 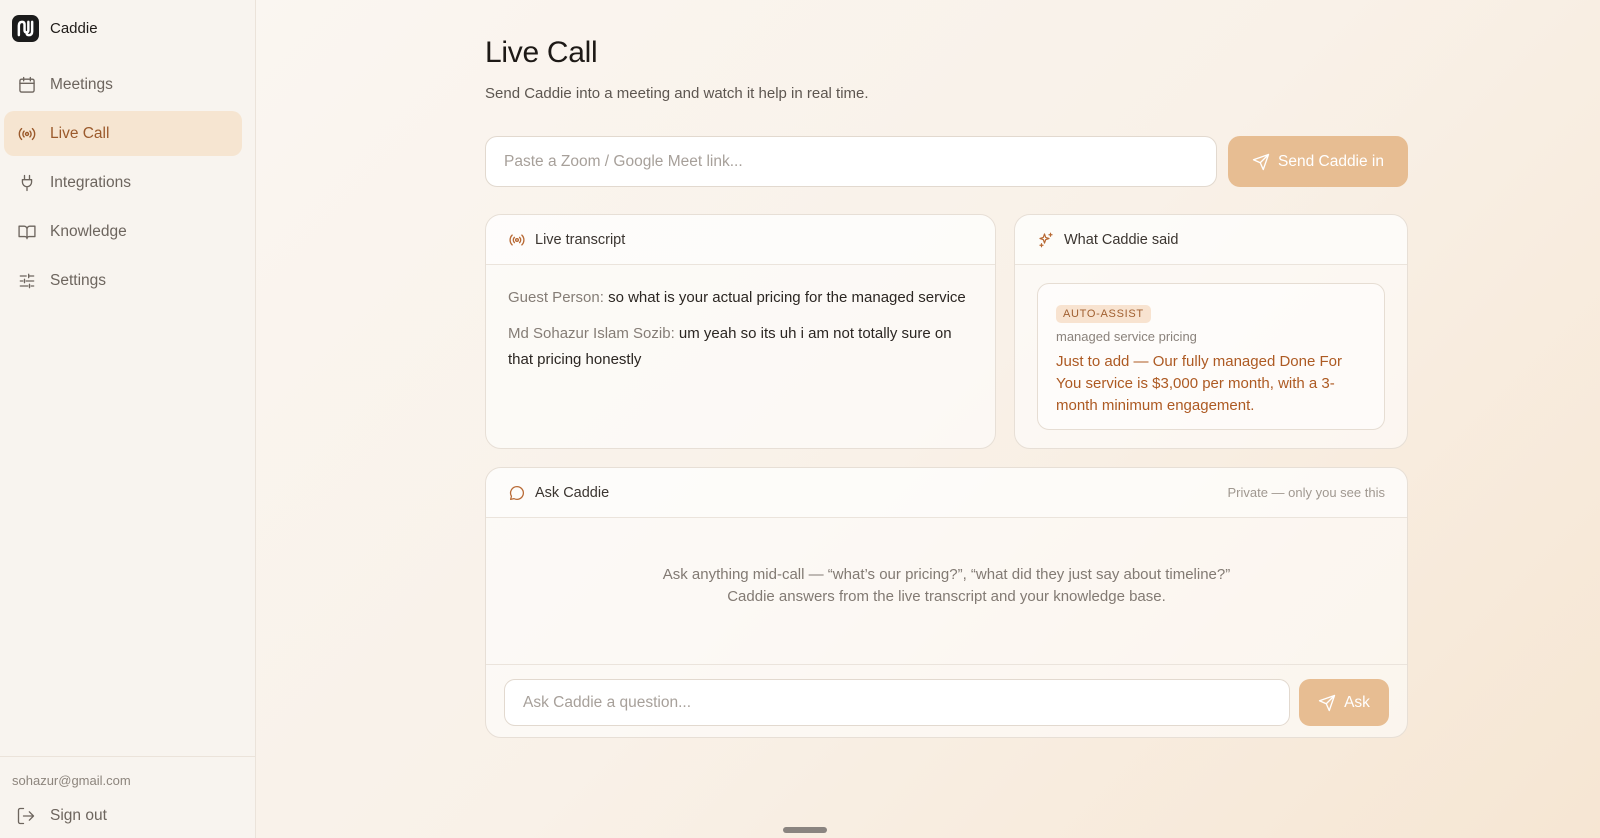 I want to click on sidebar-item-meetings: Meetings, so click(x=123, y=84).